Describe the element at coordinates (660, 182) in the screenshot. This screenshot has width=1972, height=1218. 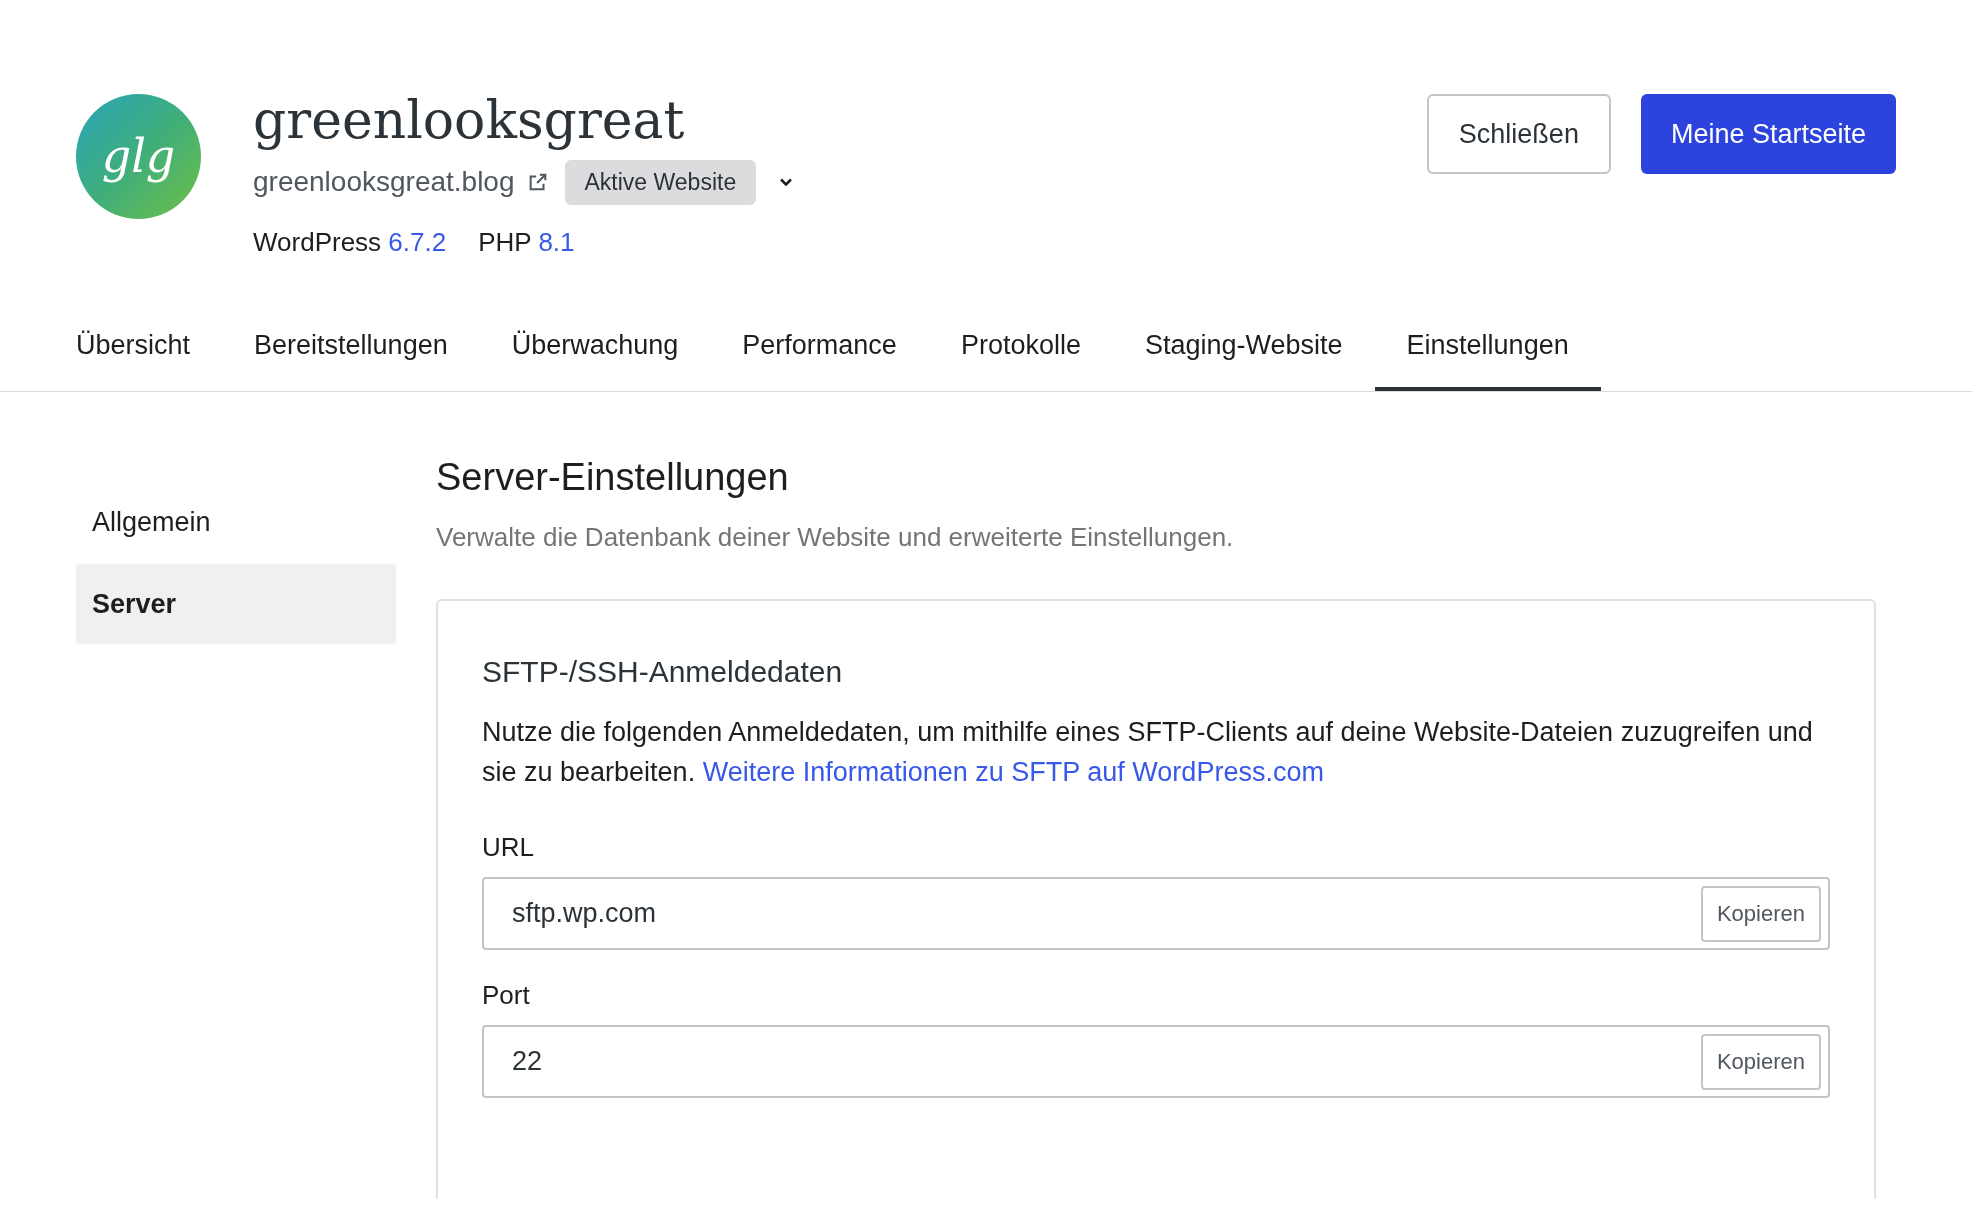
I see `status-badge: Aktive Website` at that location.